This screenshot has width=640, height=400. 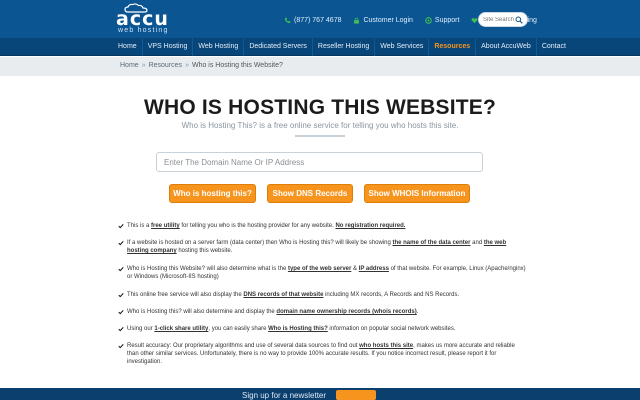 I want to click on newsletter-bar: Sign up for a newsletter, so click(x=320, y=394).